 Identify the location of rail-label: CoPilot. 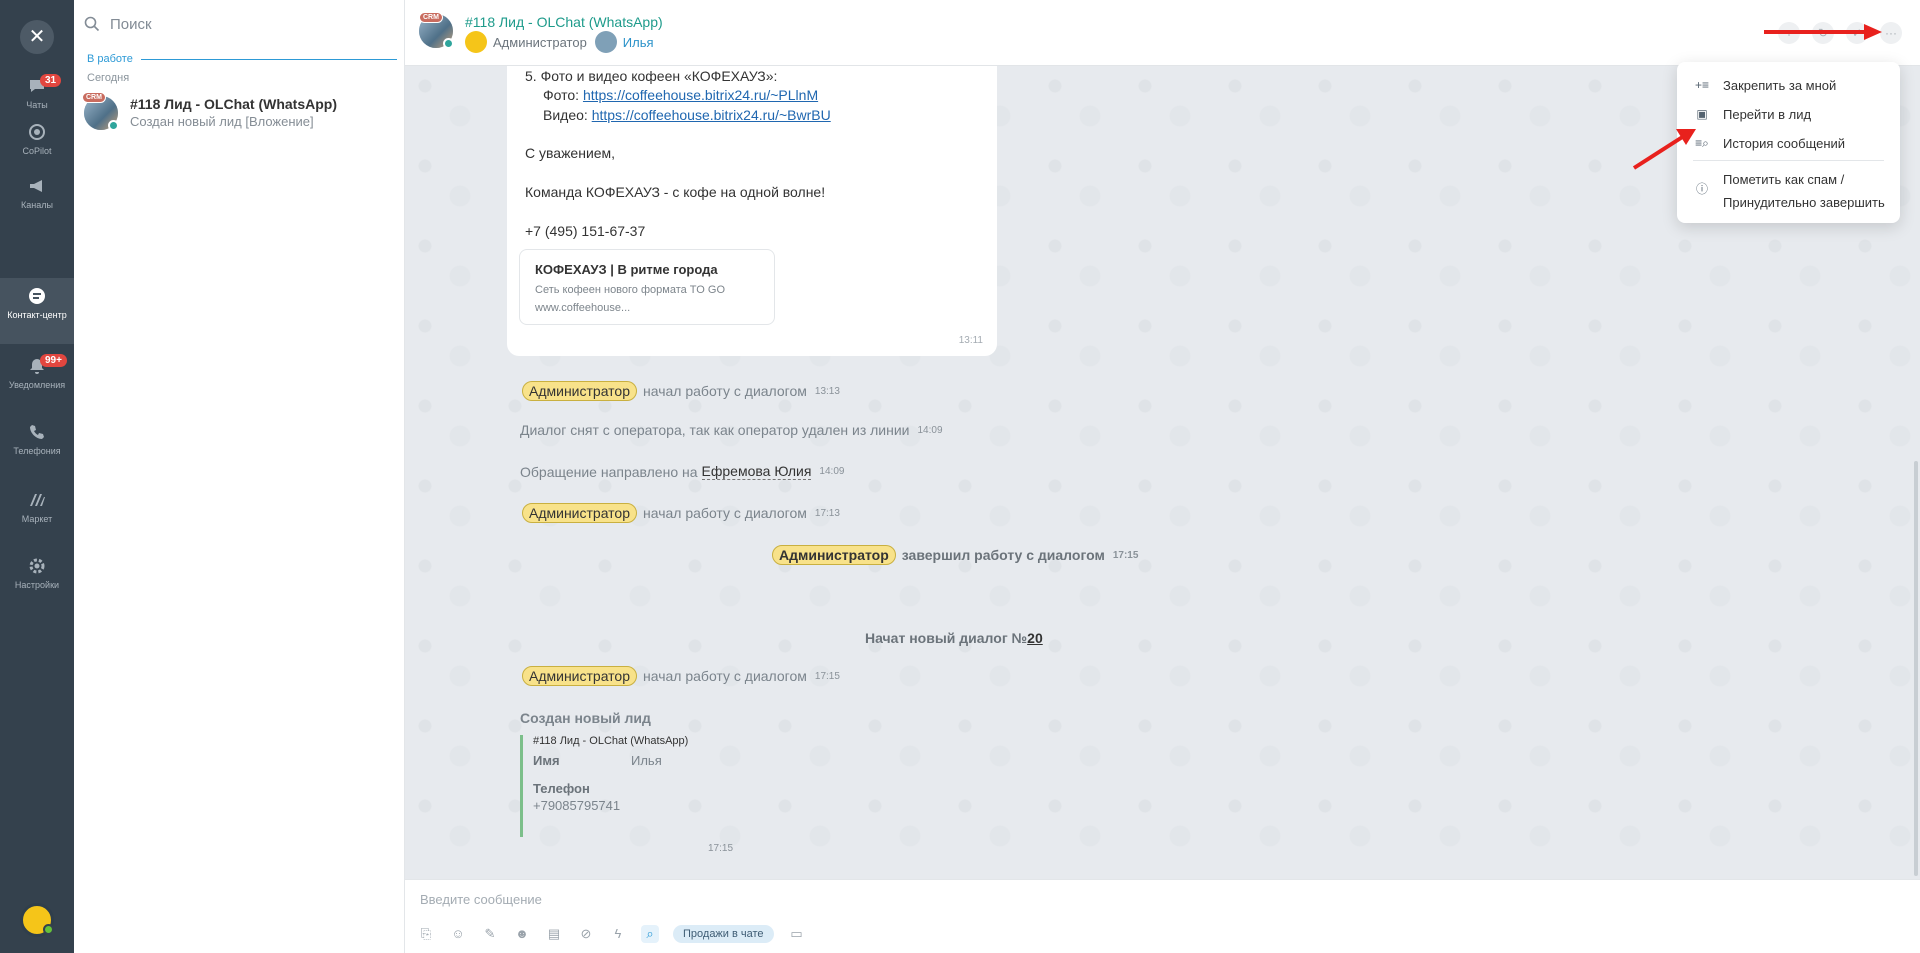
(37, 151).